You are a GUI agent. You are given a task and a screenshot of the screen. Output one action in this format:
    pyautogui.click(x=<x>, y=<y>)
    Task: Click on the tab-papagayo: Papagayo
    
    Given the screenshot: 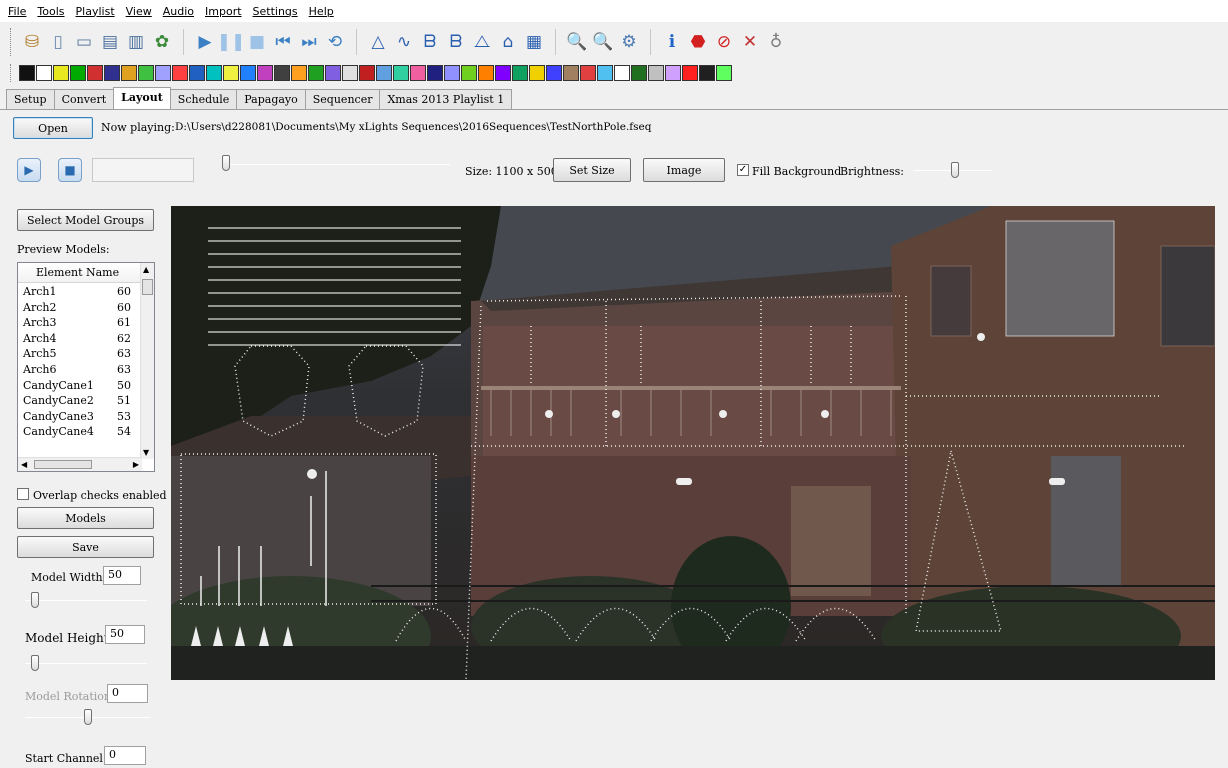 What is the action you would take?
    pyautogui.click(x=271, y=99)
    